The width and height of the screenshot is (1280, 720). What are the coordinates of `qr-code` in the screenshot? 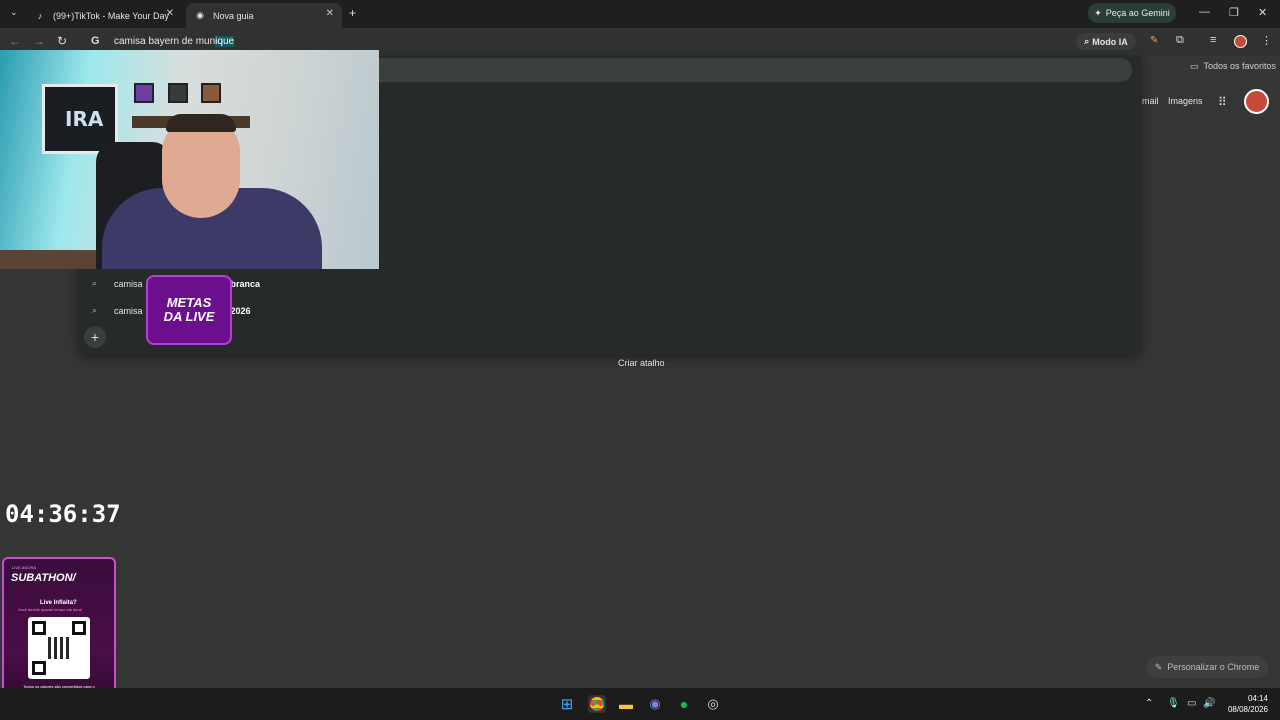 It's located at (59, 648).